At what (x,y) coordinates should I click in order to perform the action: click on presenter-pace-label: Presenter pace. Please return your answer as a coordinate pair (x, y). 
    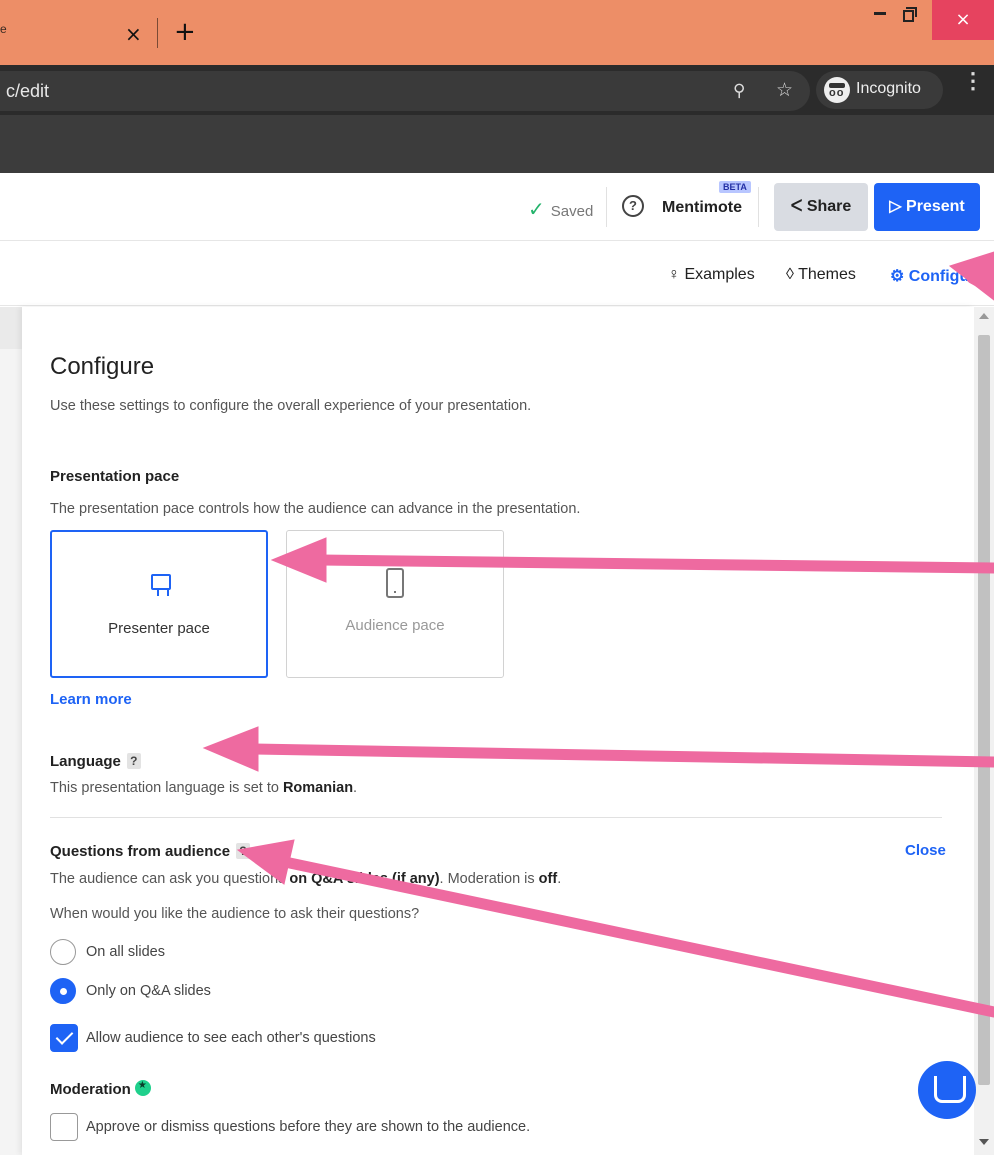
    Looking at the image, I should click on (159, 628).